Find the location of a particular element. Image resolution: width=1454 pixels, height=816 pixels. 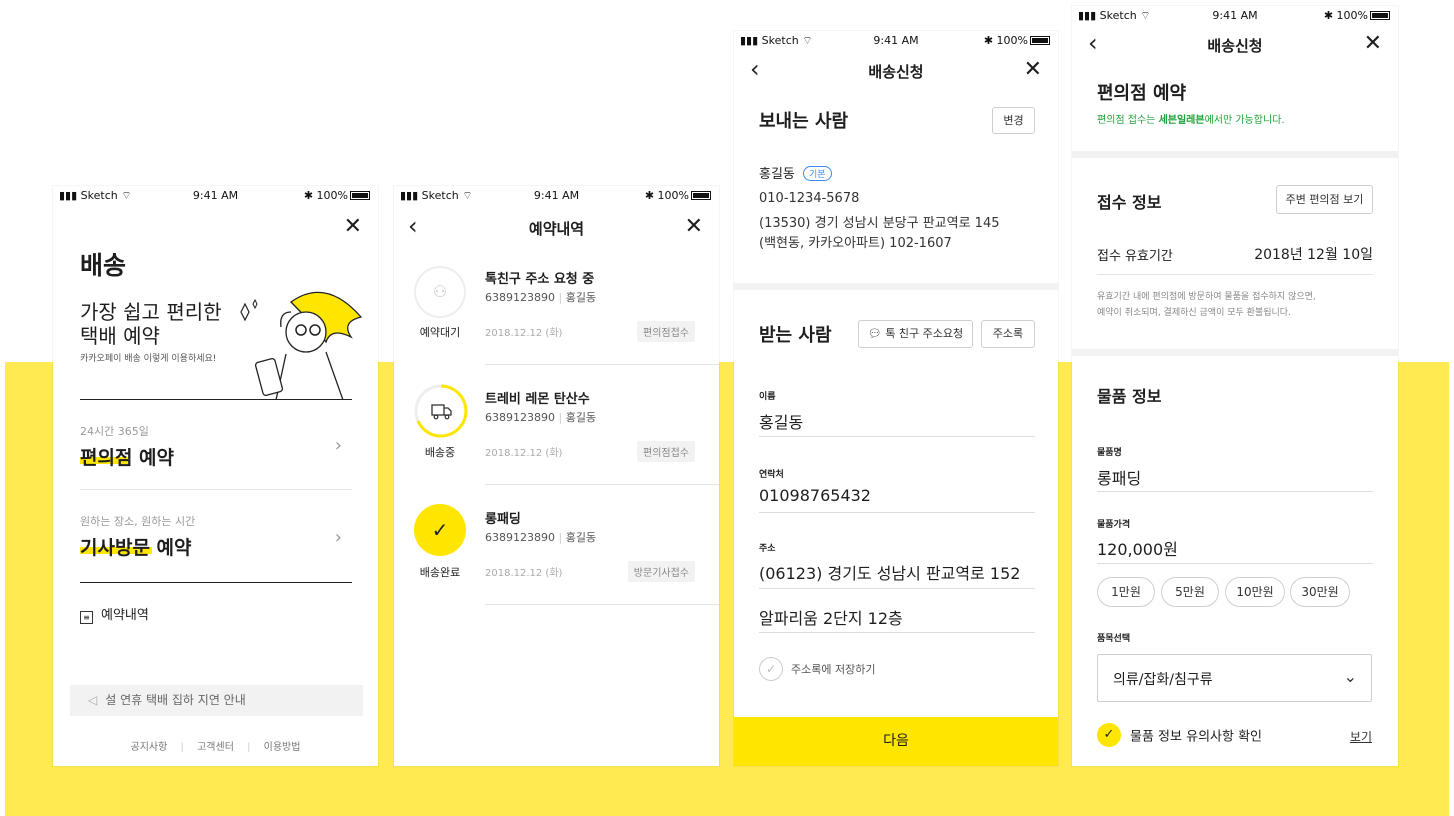

view-link: 보기 is located at coordinates (1361, 736).